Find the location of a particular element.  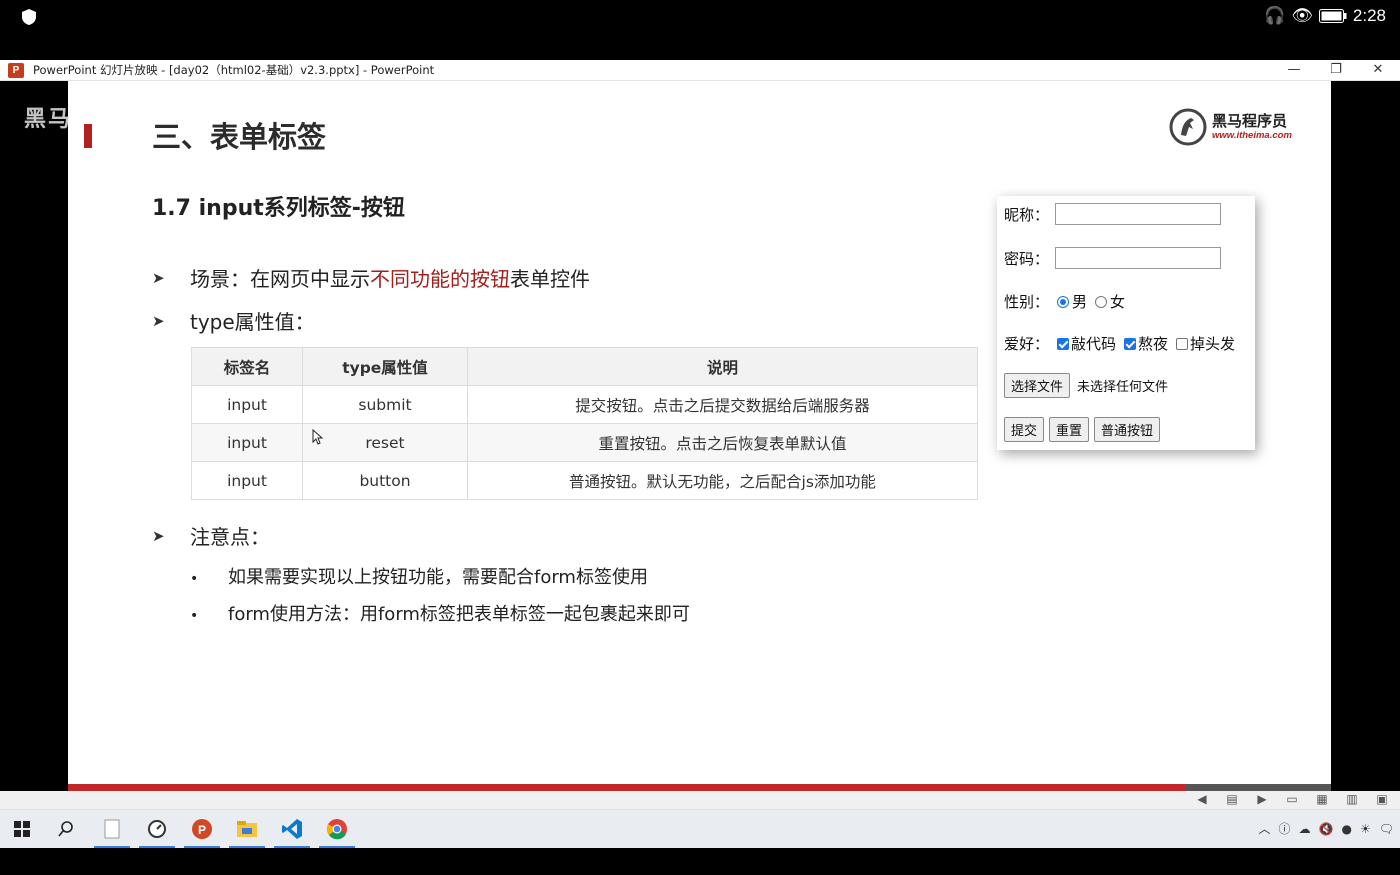

watermark: 黑马 is located at coordinates (48, 119).